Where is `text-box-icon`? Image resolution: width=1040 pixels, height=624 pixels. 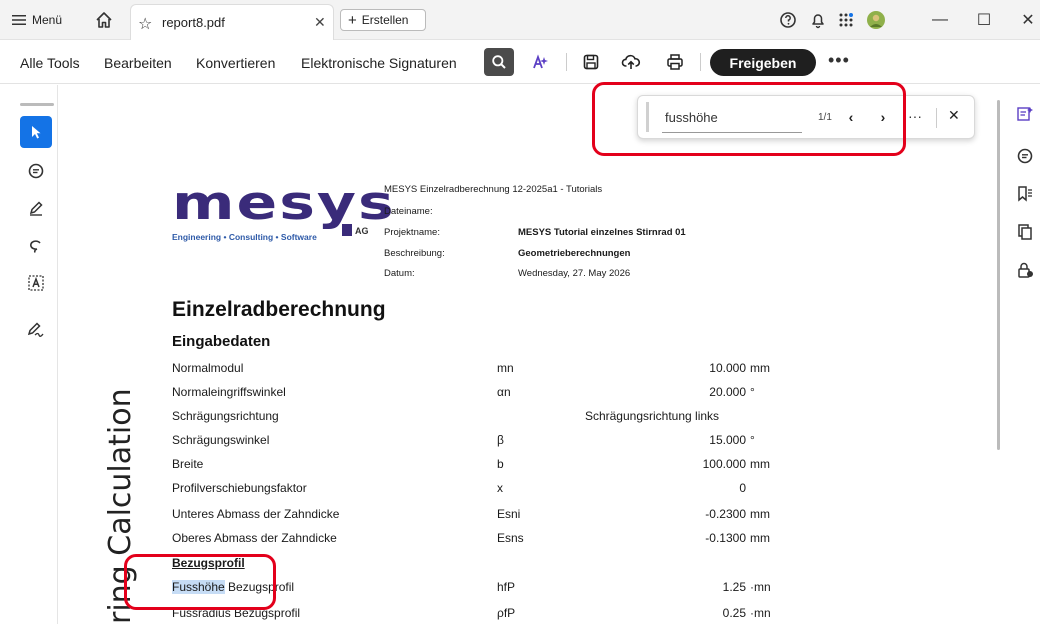 text-box-icon is located at coordinates (36, 283).